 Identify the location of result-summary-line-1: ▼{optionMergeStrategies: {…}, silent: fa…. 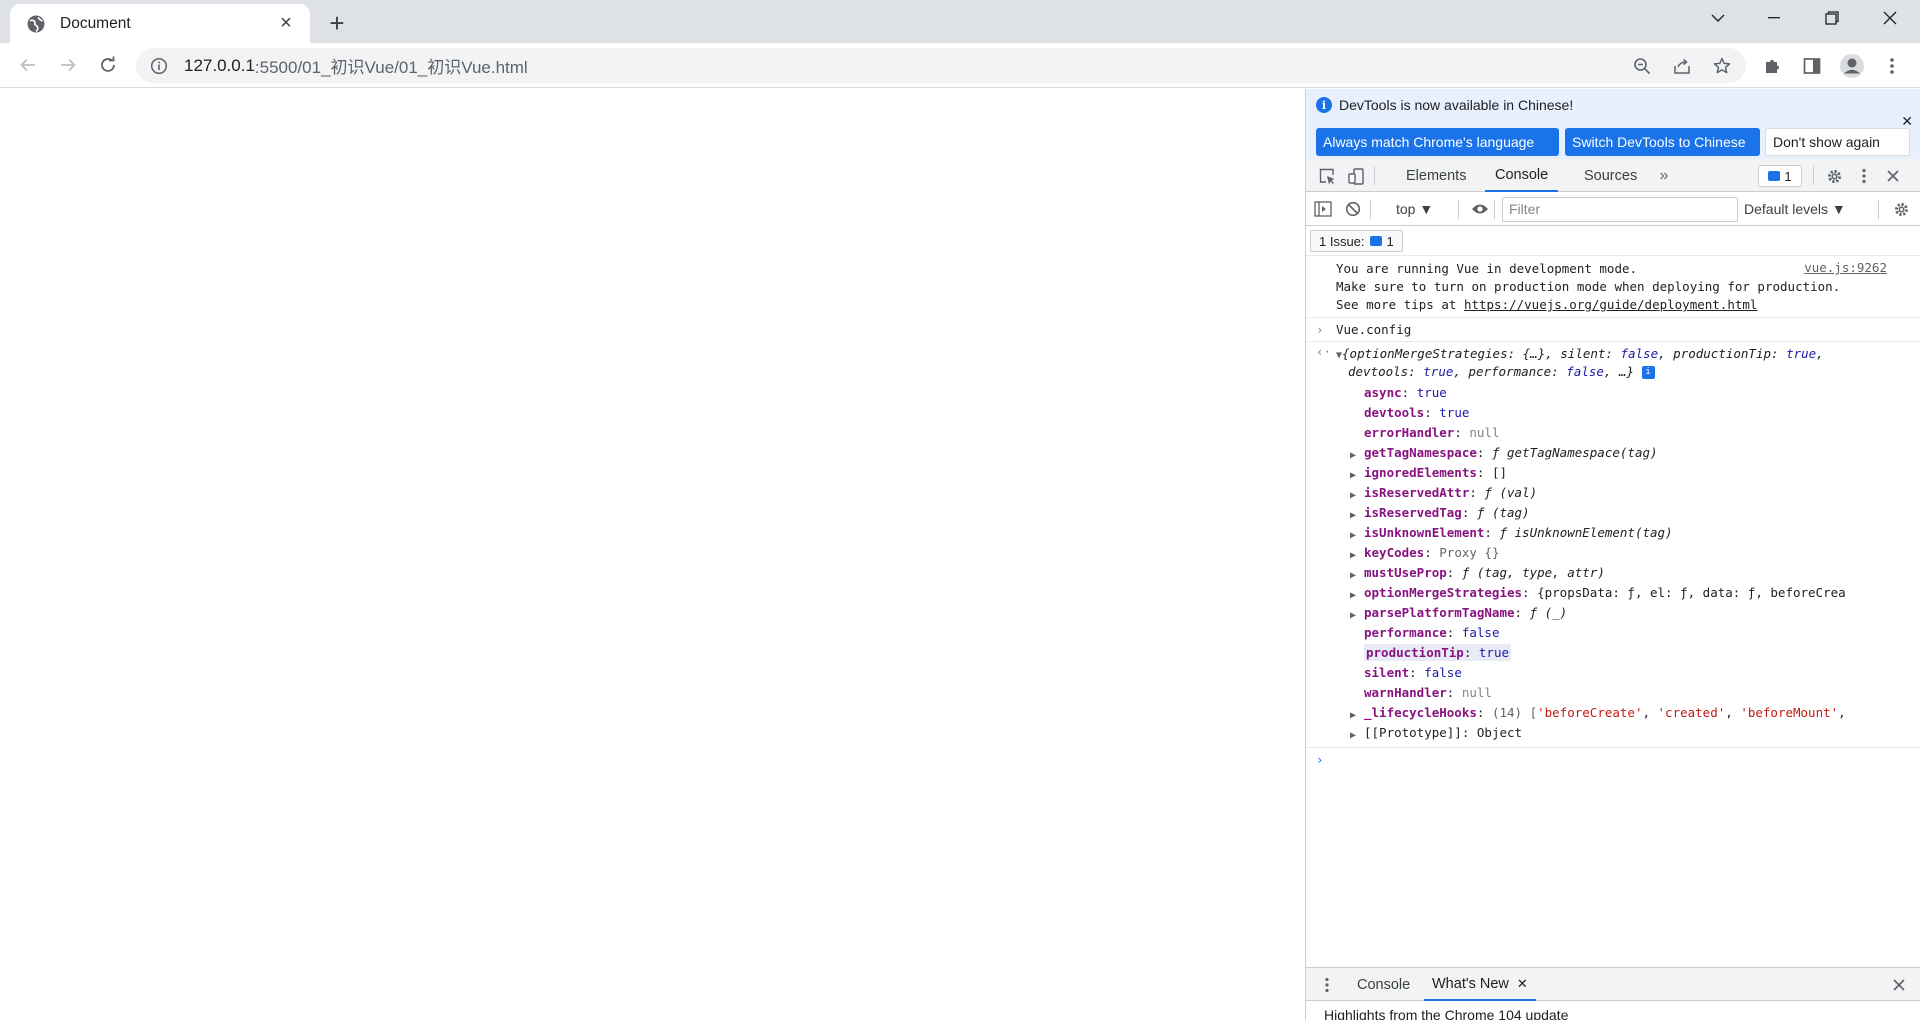
(1613, 354).